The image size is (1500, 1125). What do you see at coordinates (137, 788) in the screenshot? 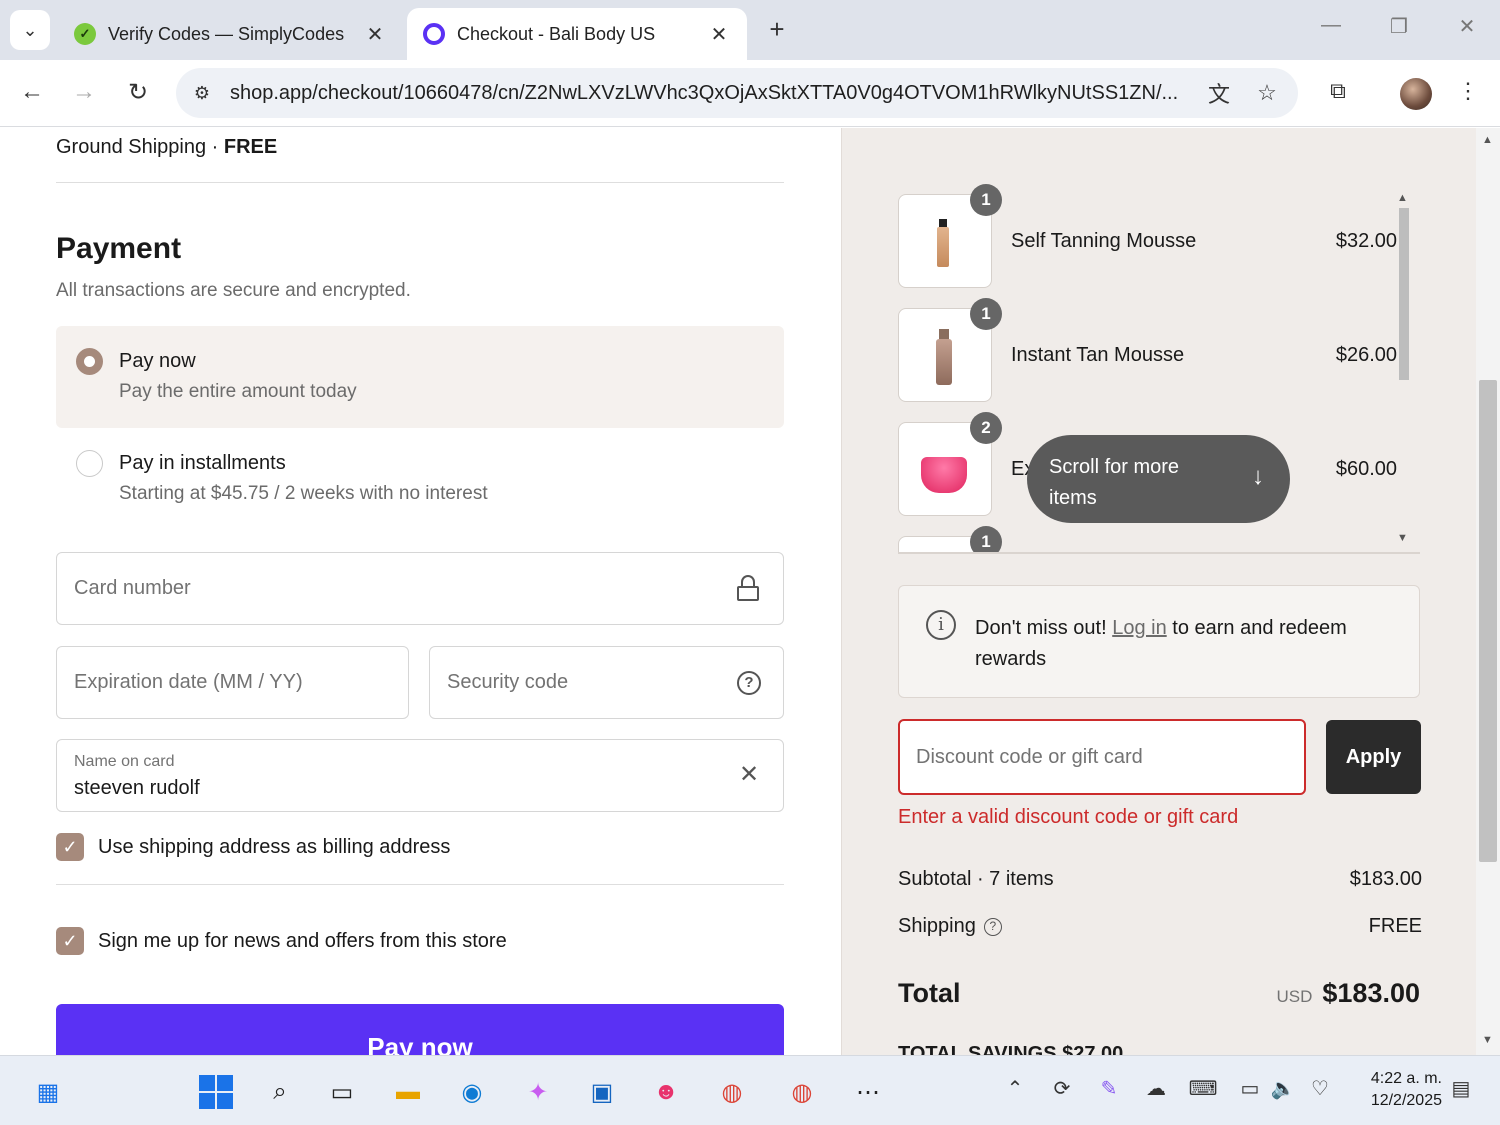
I see `name-on-card-value: steeven rudolf` at bounding box center [137, 788].